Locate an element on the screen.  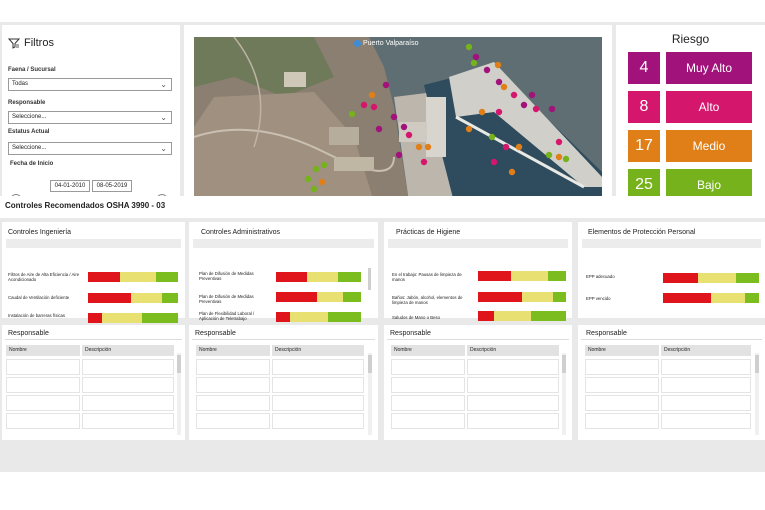
risk-label-muy-alto: Muy Alto is located at coordinates (709, 68).